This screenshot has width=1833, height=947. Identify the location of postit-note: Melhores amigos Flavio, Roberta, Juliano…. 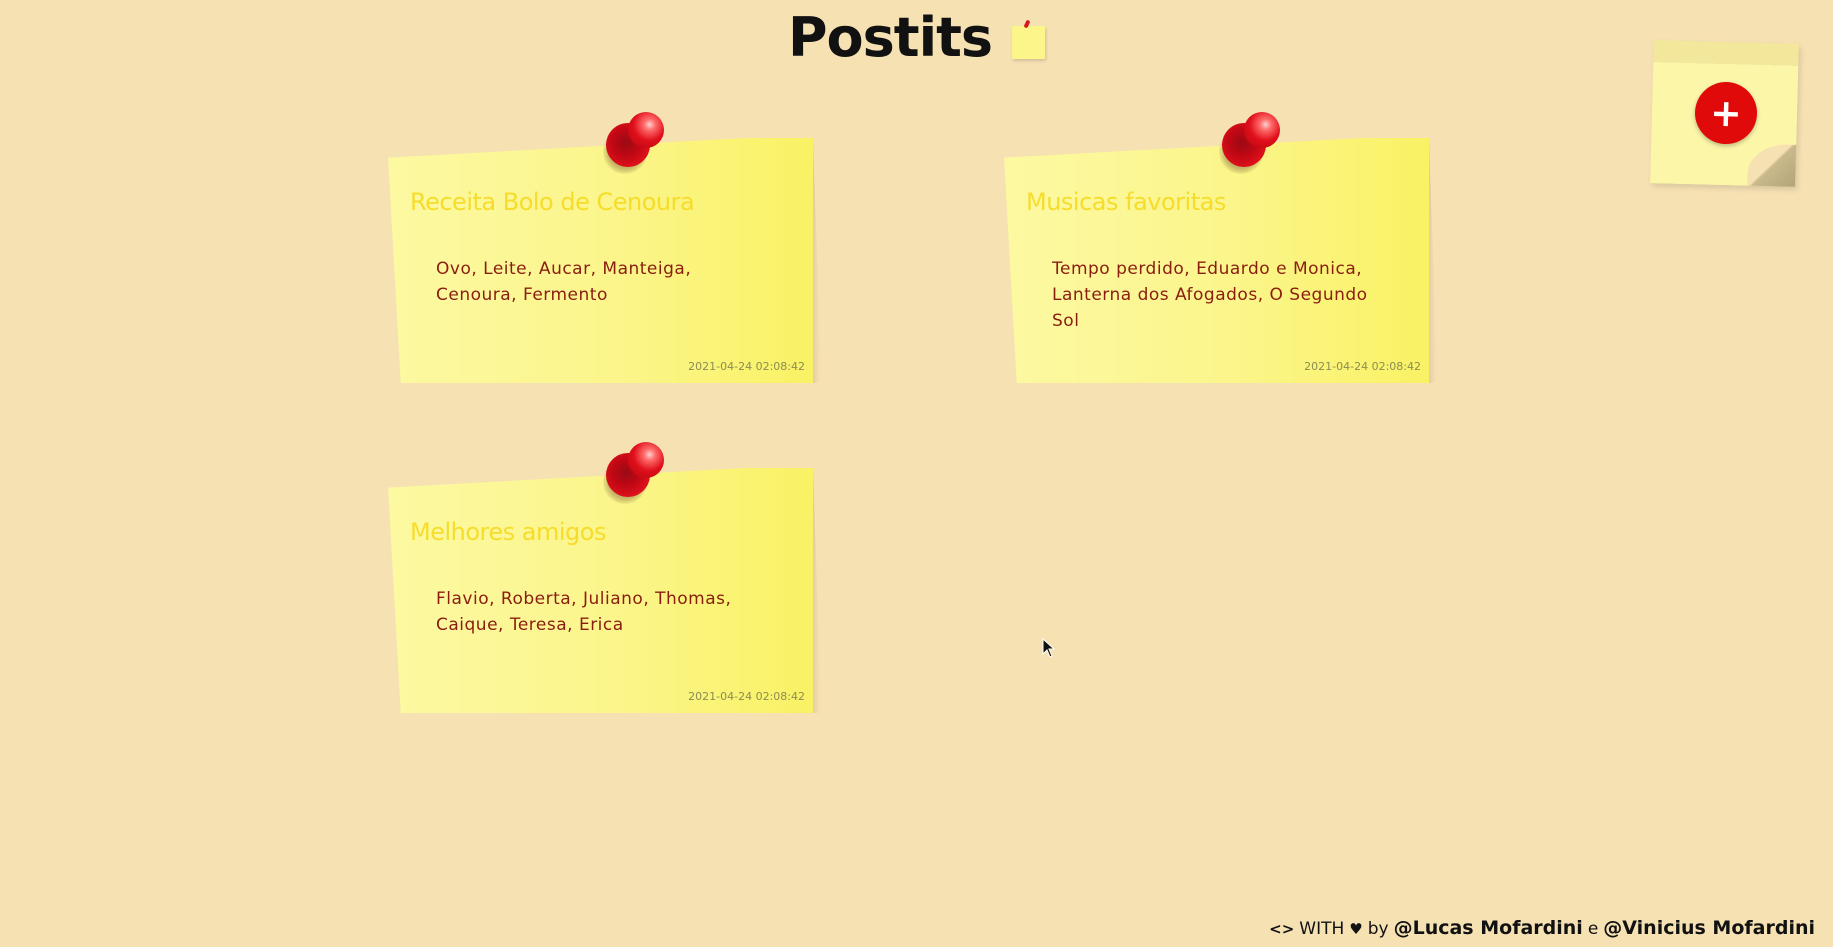
(600, 577).